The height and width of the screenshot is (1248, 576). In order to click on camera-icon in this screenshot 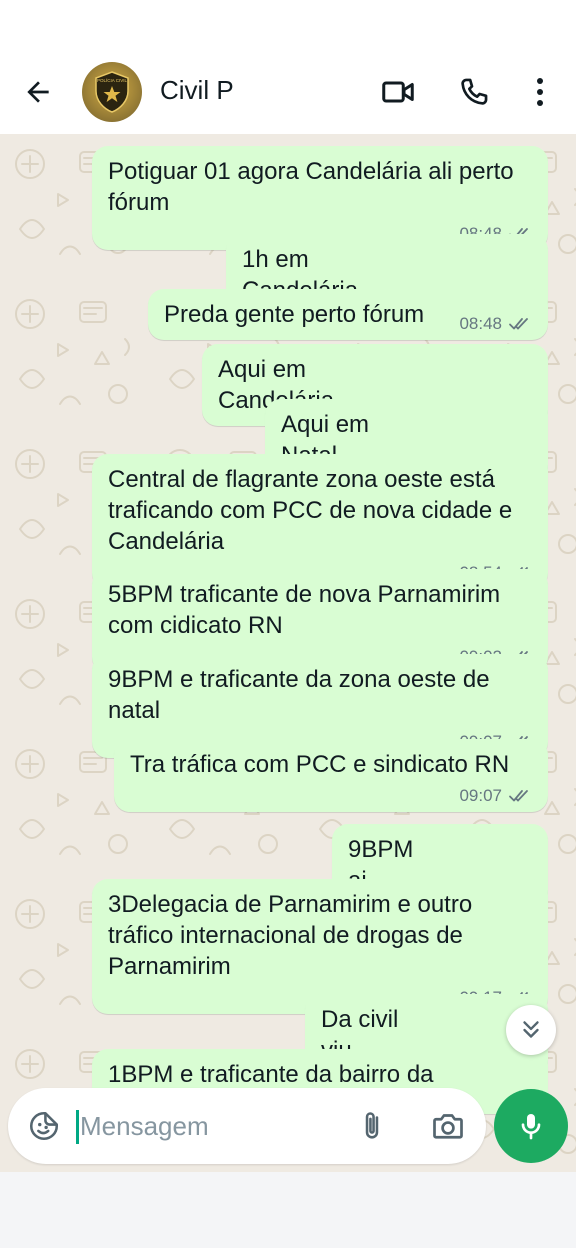, I will do `click(448, 1126)`.